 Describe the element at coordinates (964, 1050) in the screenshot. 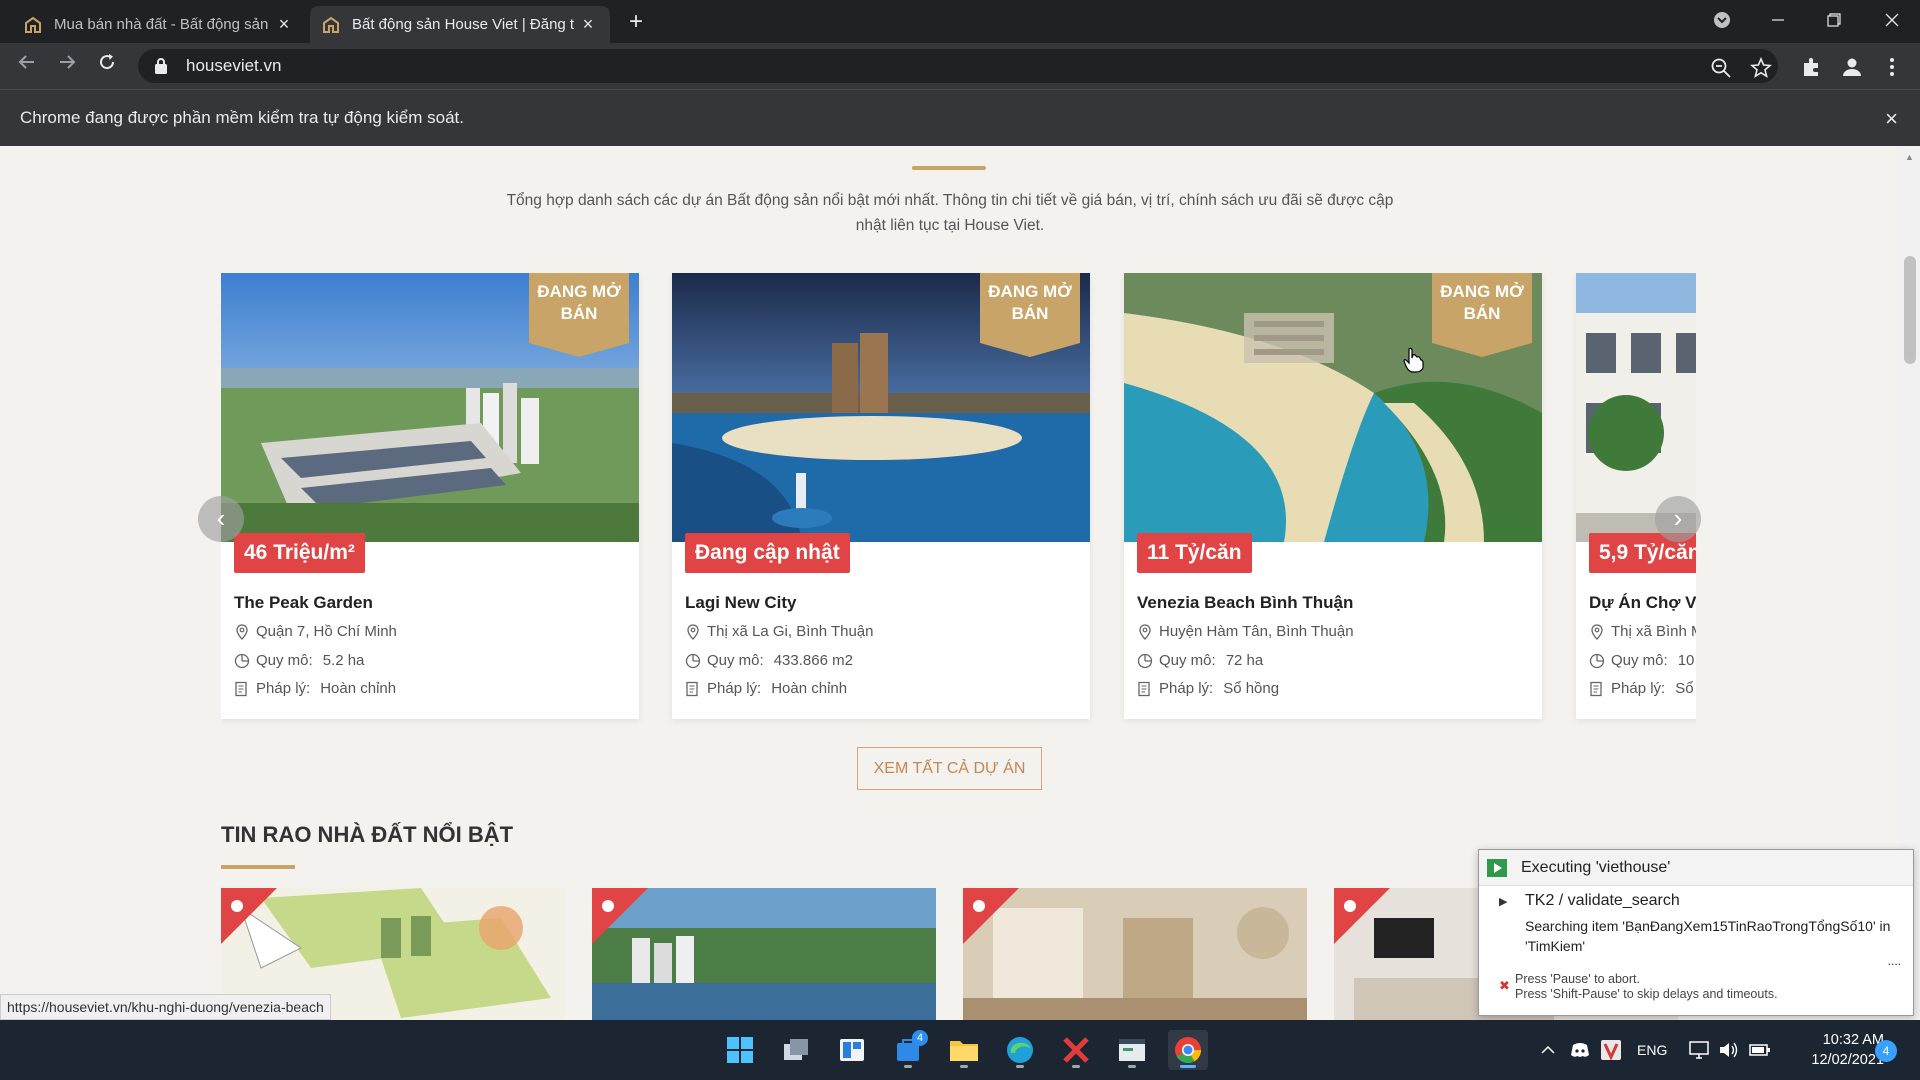

I see `file-explorer-icon` at that location.